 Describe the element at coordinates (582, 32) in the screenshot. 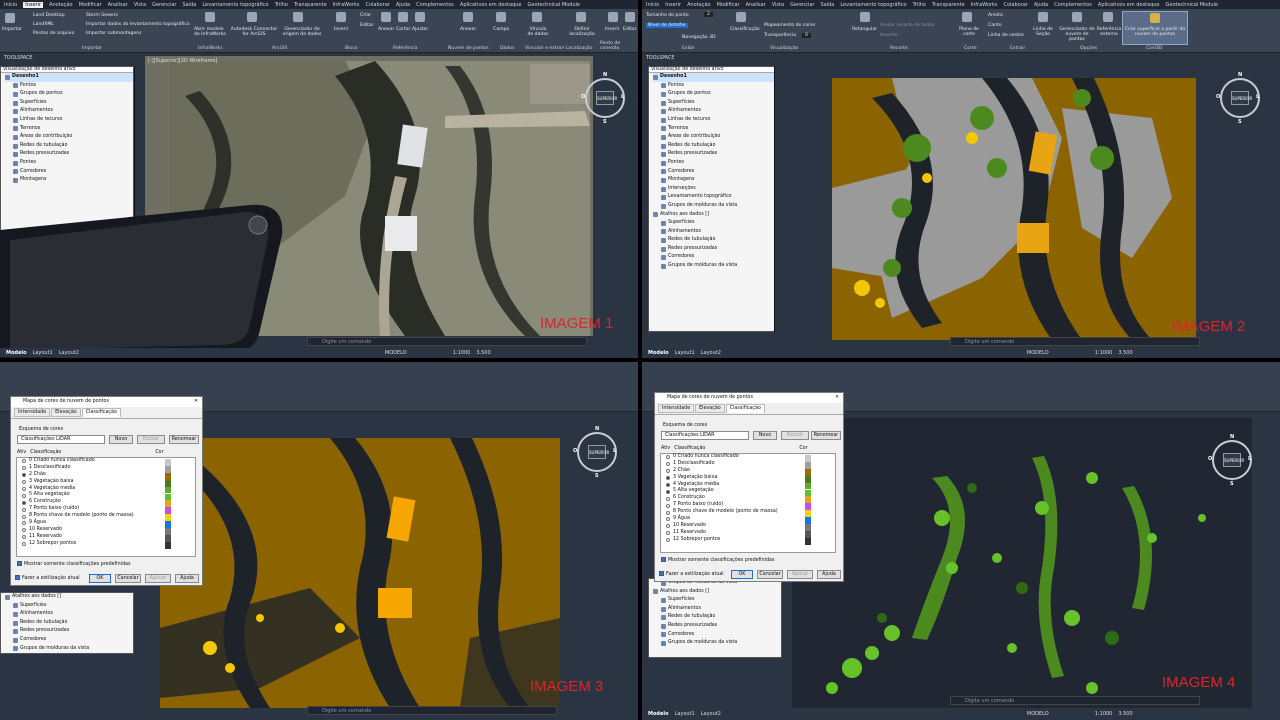

I see `definir-localizacao-button: Definir localização` at that location.